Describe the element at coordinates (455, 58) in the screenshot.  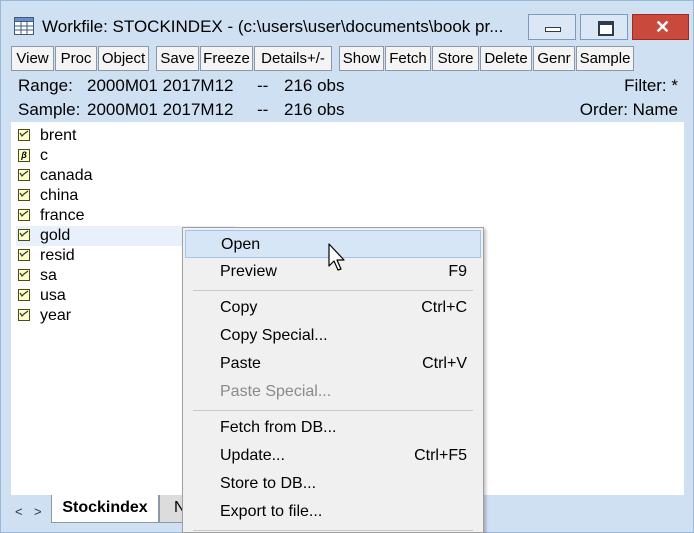
I see `store-button: Store` at that location.